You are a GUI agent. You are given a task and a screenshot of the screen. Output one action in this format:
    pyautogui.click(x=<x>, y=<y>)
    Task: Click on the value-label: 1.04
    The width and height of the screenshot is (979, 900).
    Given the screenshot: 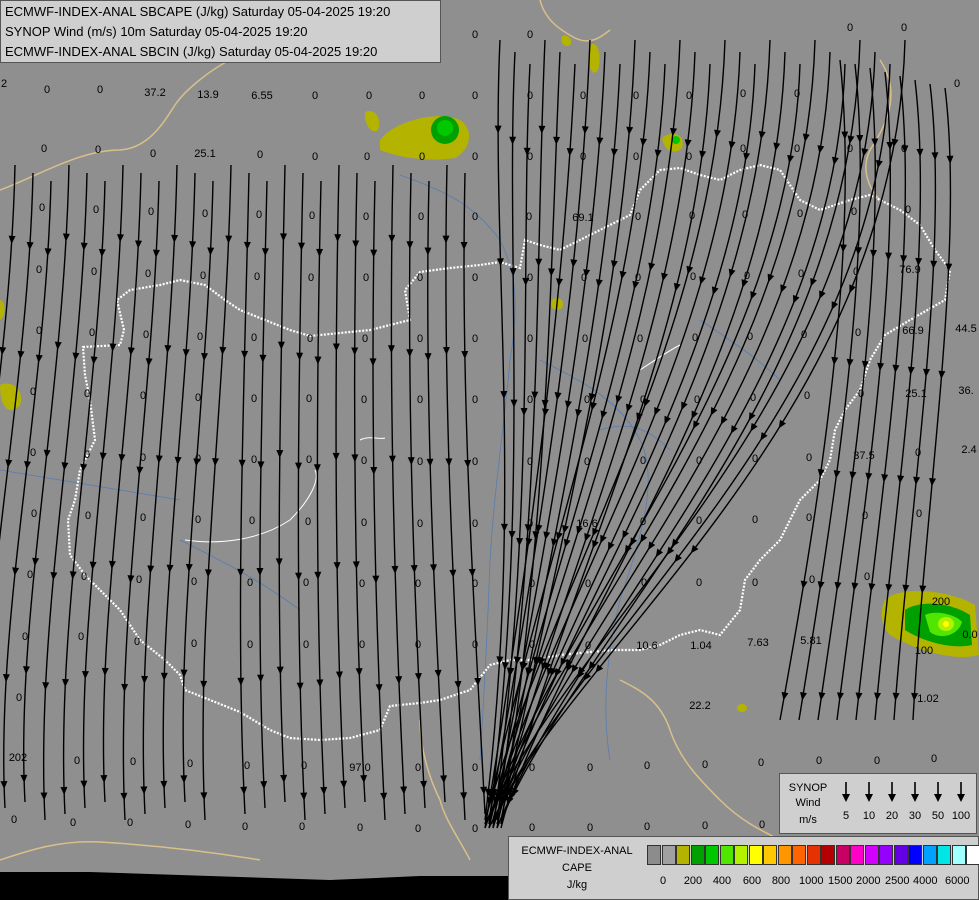 What is the action you would take?
    pyautogui.click(x=700, y=646)
    